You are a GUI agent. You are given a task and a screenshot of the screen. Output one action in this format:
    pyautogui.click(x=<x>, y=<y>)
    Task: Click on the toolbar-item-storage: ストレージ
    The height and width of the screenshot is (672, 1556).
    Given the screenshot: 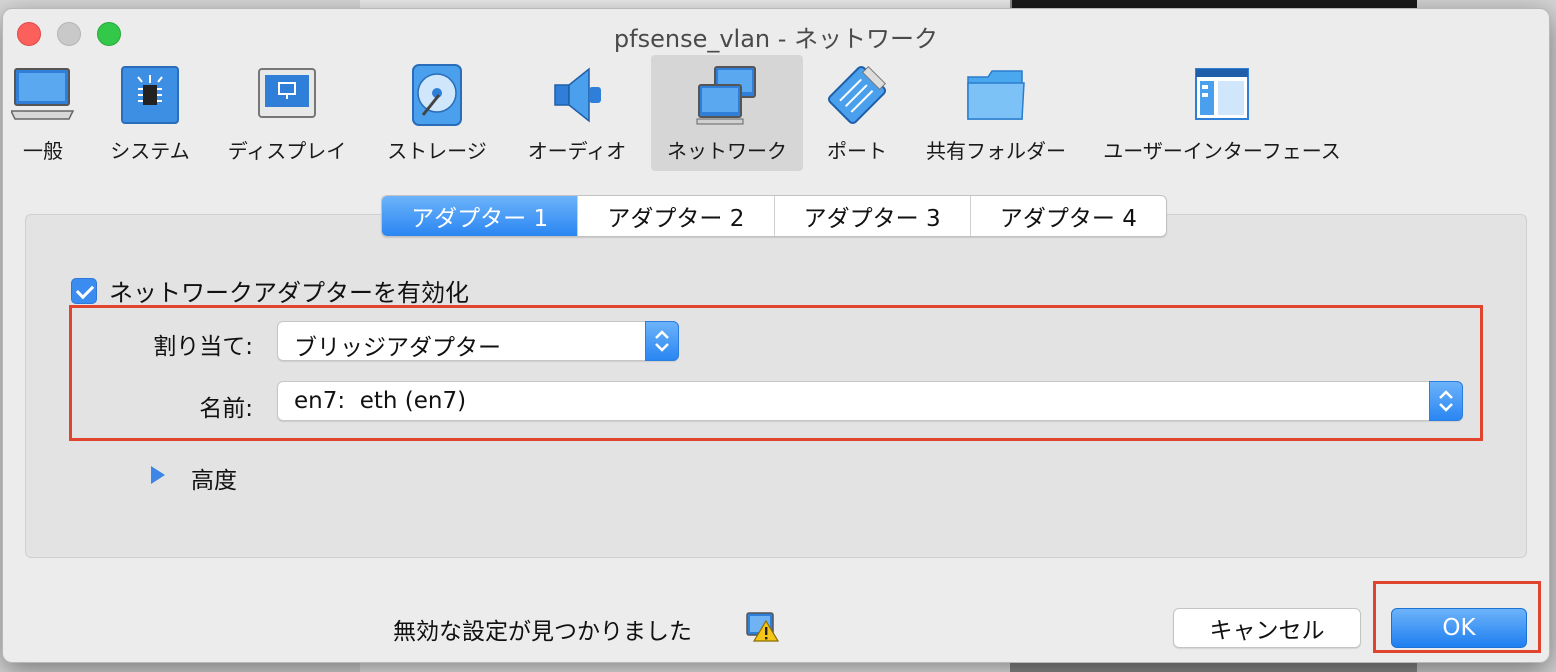 What is the action you would take?
    pyautogui.click(x=437, y=113)
    